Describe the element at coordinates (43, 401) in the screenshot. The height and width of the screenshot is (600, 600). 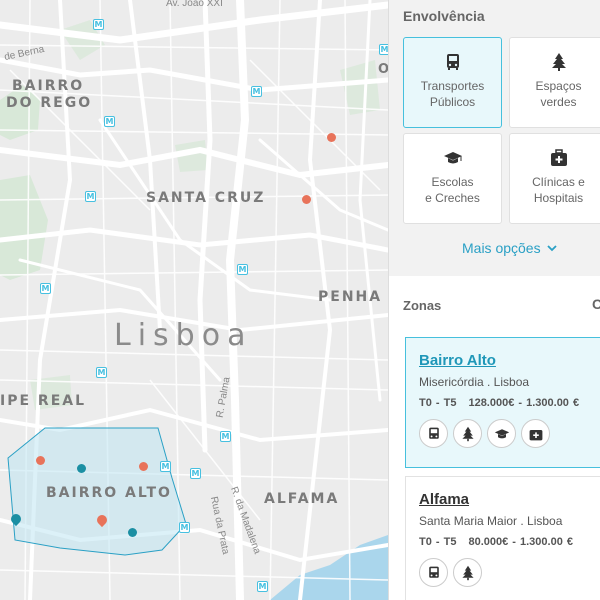
I see `neighborhood-principe-real-label: IPE REAL` at that location.